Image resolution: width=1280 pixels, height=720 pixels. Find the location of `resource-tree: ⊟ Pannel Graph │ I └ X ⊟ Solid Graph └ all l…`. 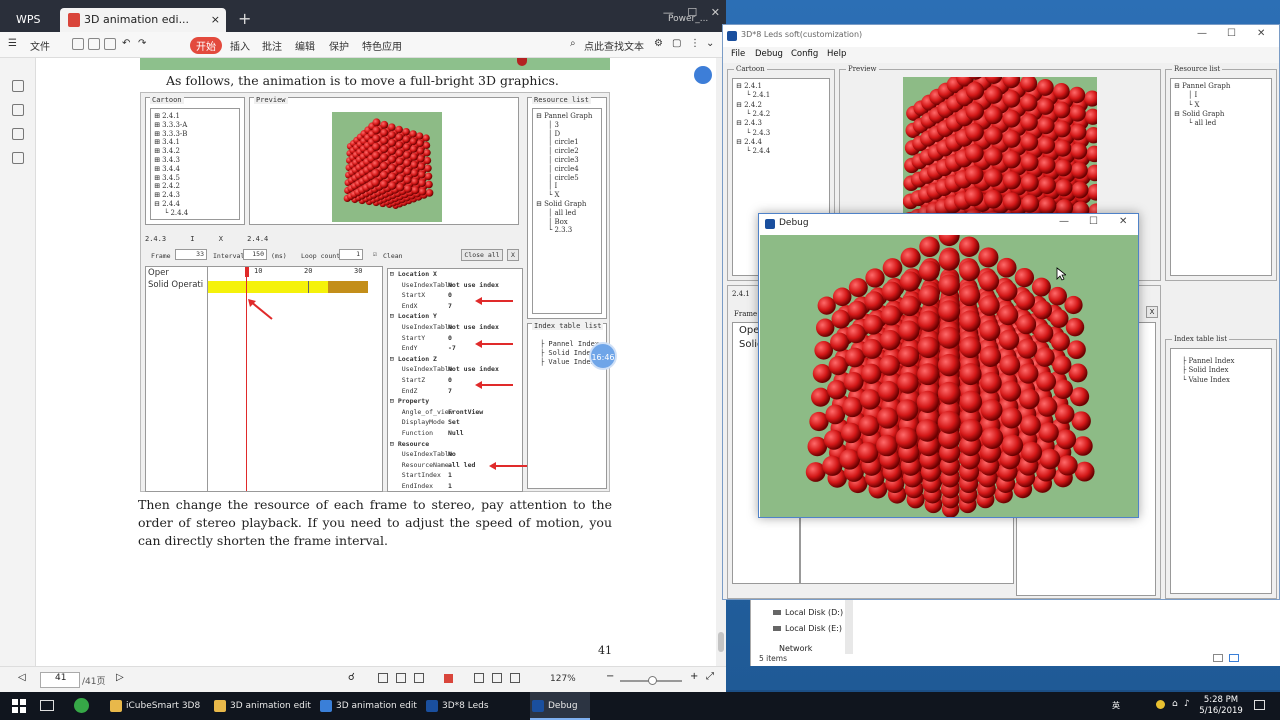

resource-tree: ⊟ Pannel Graph │ I └ X ⊟ Solid Graph └ all l… is located at coordinates (1221, 177).